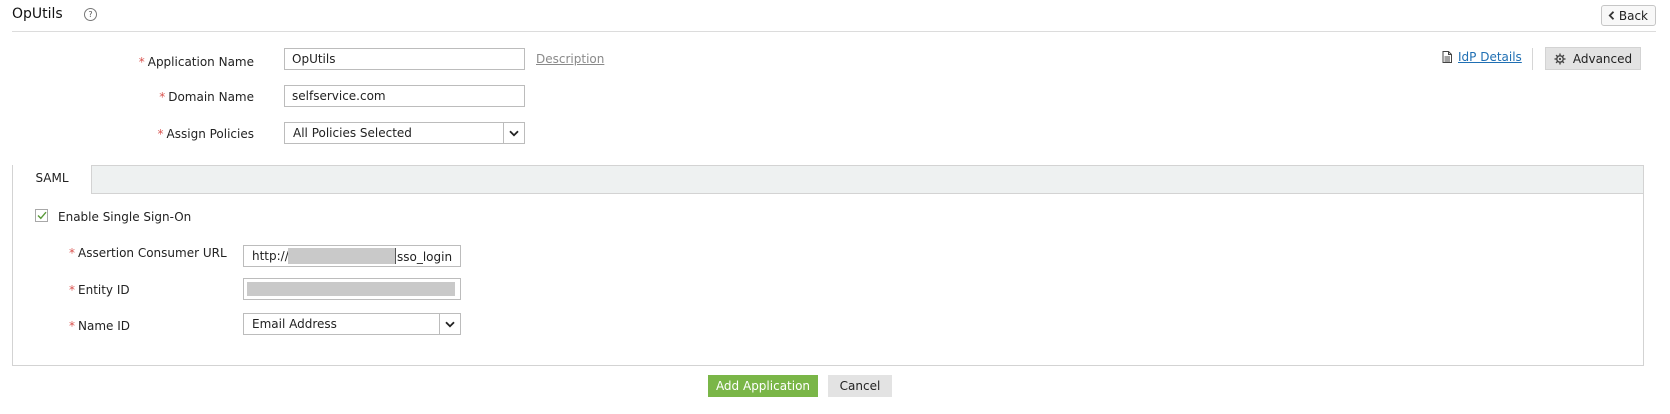 The image size is (1670, 414). I want to click on assign-policies-label-text: Assign Policies, so click(210, 134).